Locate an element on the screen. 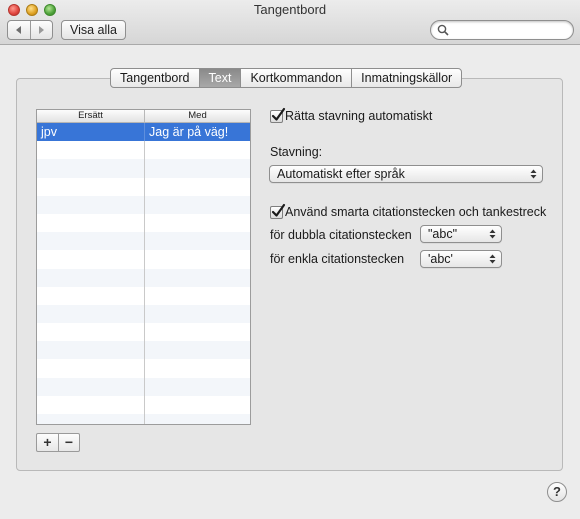 The height and width of the screenshot is (519, 580). forward-button is located at coordinates (41, 30).